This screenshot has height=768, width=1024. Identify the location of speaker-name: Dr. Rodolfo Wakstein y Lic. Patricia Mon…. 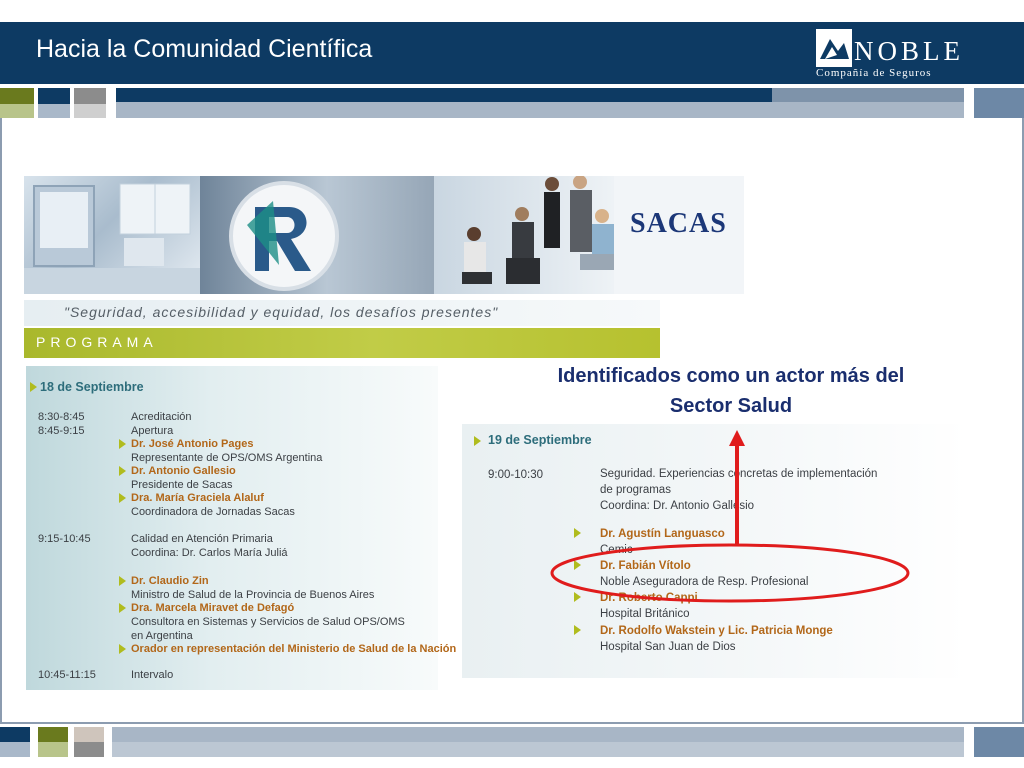
(716, 631).